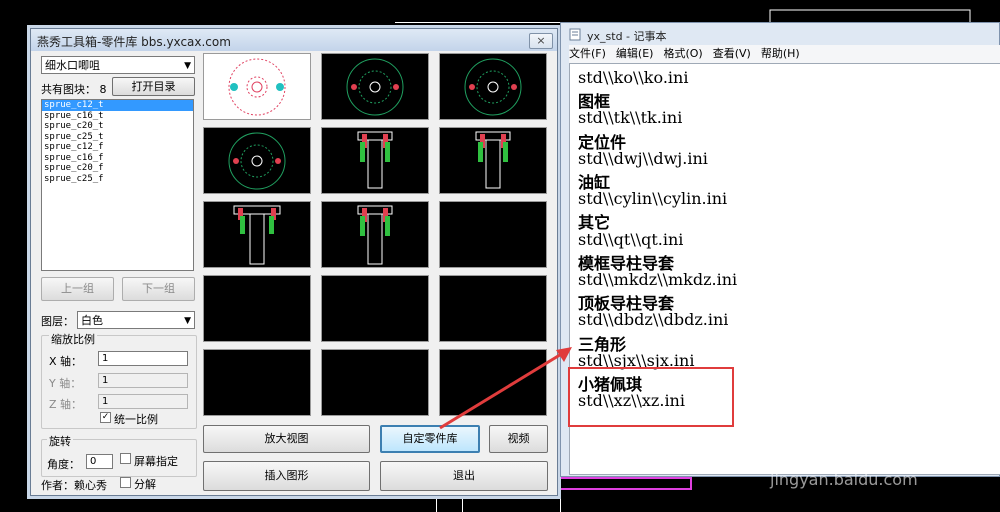  I want to click on baidu-watermark: Baidu 经验, so click(853, 455).